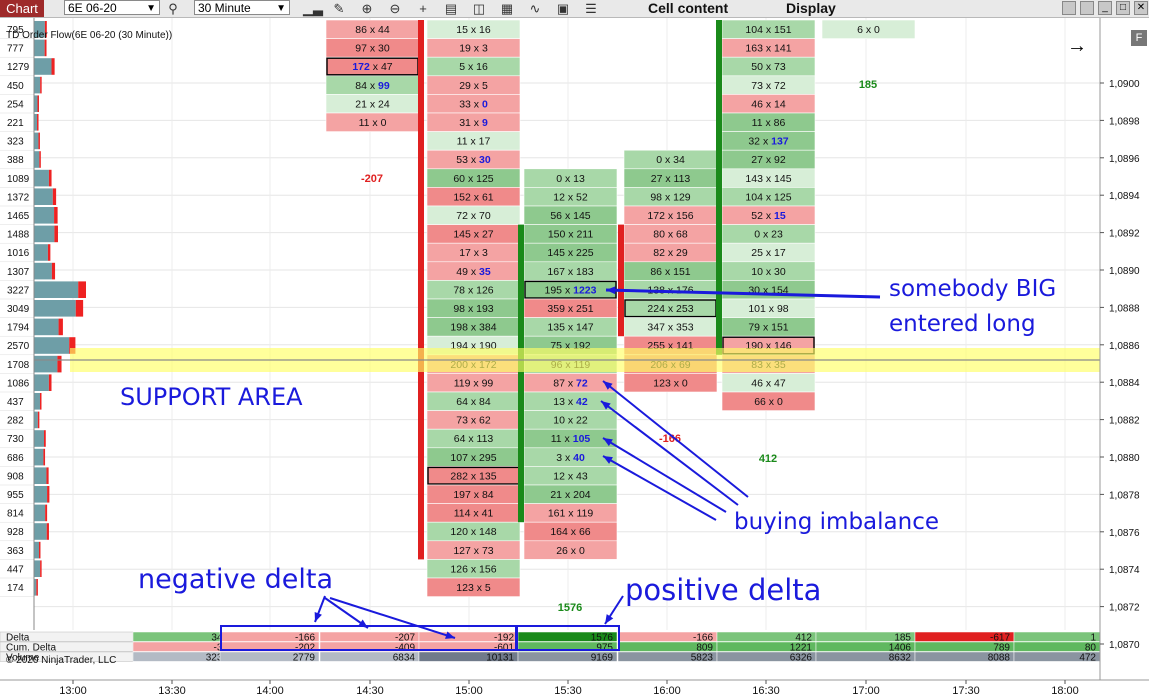 Image resolution: width=1149 pixels, height=699 pixels. I want to click on f-icon: F, so click(1139, 38).